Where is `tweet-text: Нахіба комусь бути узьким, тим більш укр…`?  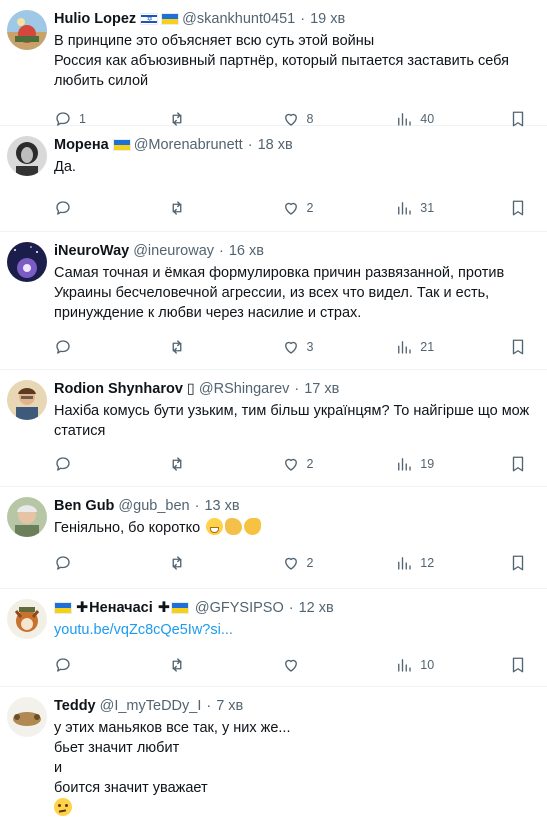
tweet-text: Нахіба комусь бути узьким, тим більш укр… is located at coordinates (294, 421).